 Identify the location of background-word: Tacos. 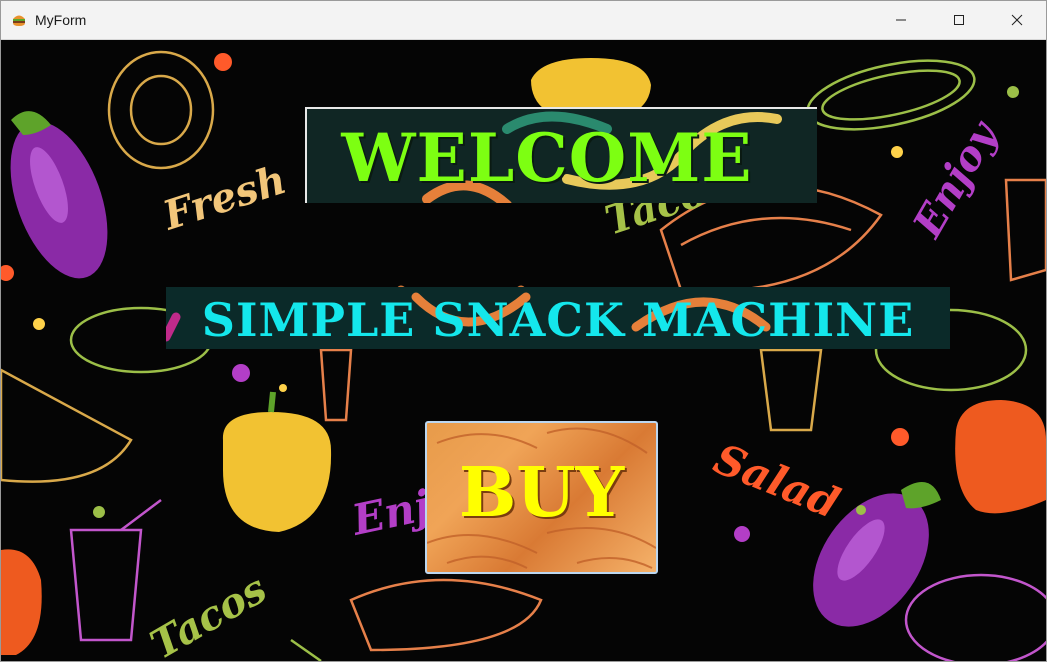
(209, 613).